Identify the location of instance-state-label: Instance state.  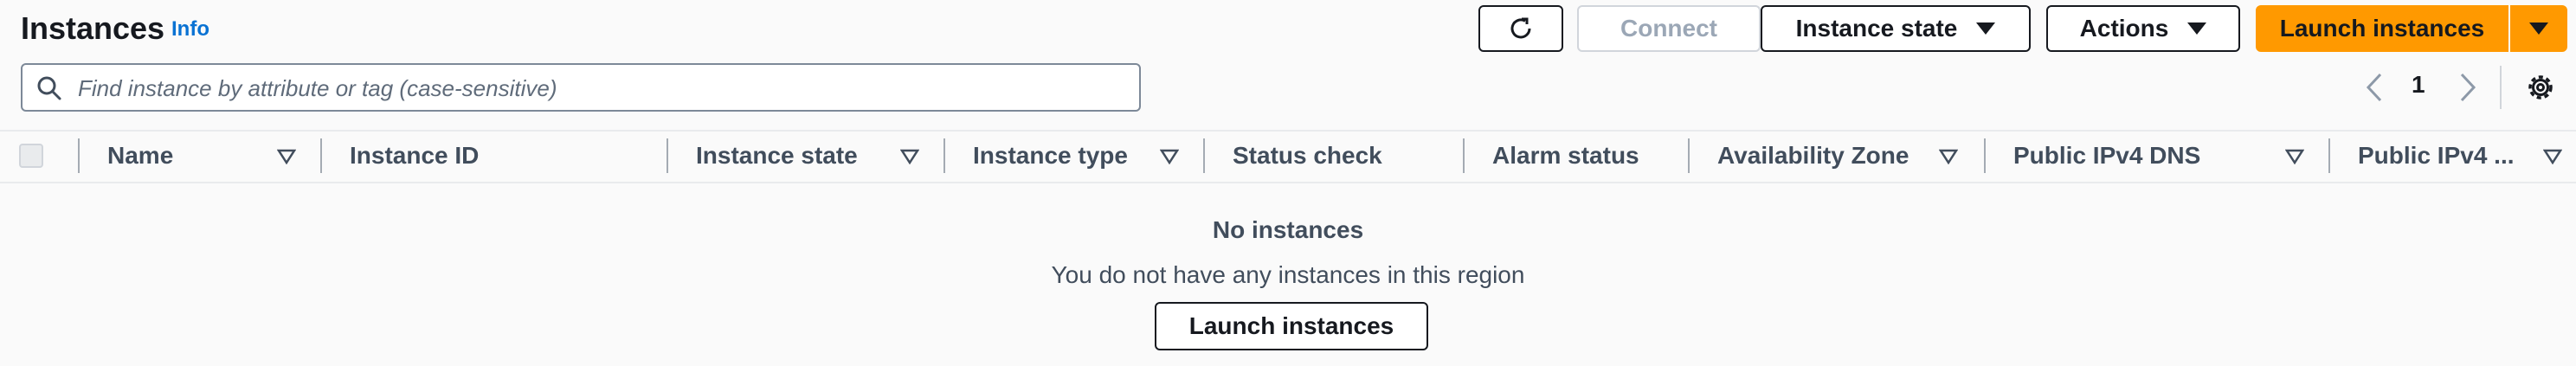
(1876, 29).